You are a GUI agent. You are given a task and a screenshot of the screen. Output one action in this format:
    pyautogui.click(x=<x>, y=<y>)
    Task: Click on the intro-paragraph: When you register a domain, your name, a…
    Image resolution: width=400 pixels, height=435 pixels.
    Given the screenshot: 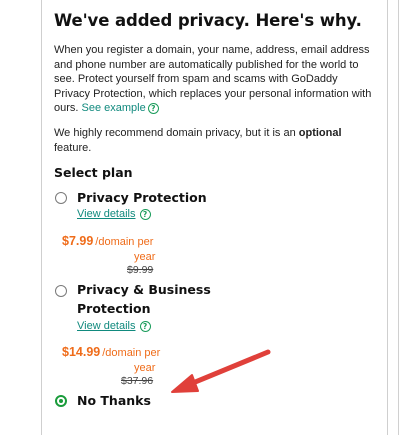 What is the action you would take?
    pyautogui.click(x=214, y=79)
    